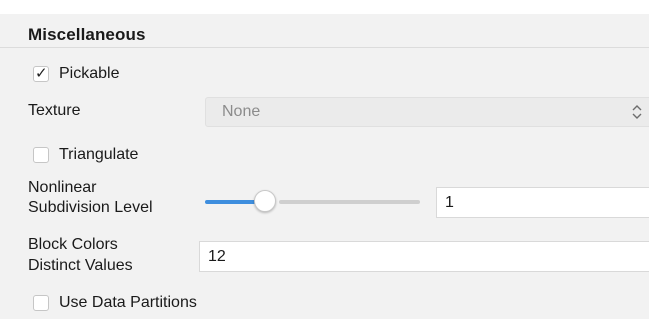 The width and height of the screenshot is (649, 319). I want to click on slider-knob, so click(265, 201).